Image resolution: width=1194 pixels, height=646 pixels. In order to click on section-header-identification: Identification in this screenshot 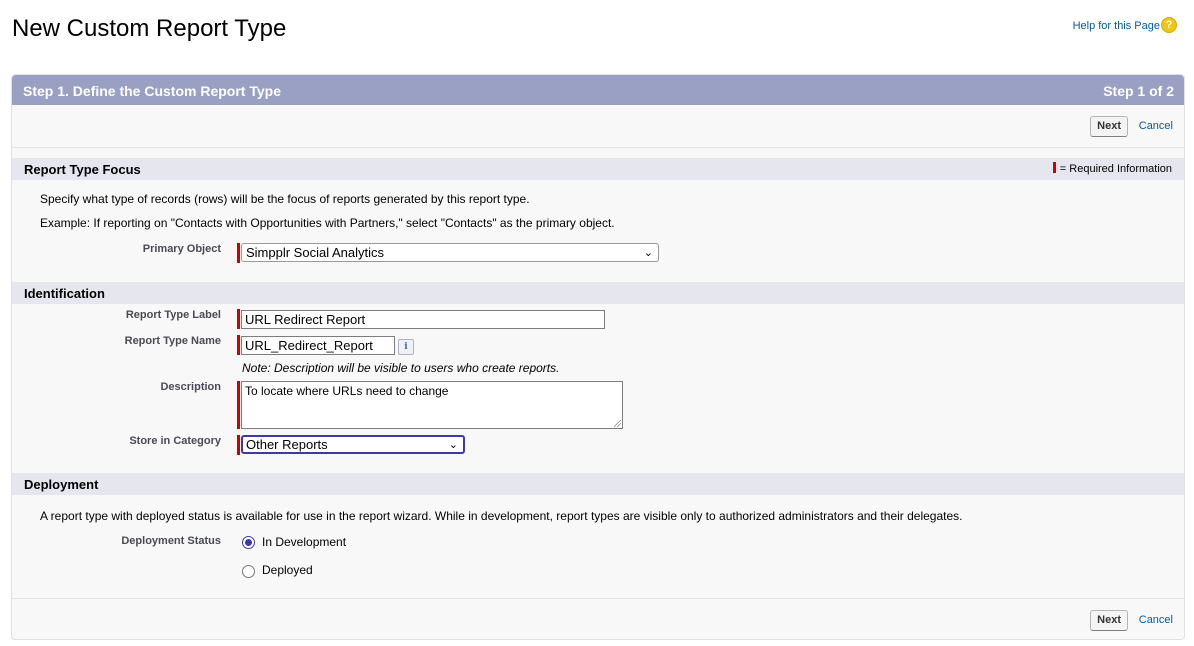, I will do `click(598, 293)`.